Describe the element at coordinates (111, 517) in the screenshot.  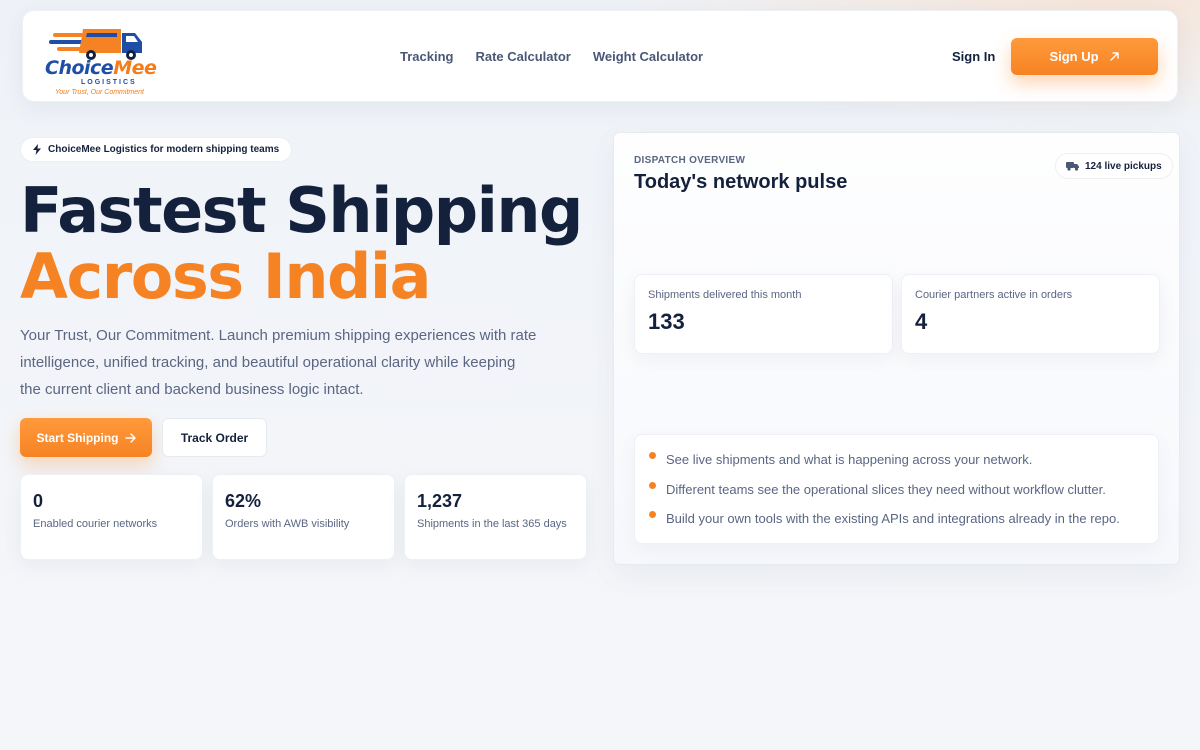
I see `stat-card-courier-networks: 0 Enabled courier networks` at that location.